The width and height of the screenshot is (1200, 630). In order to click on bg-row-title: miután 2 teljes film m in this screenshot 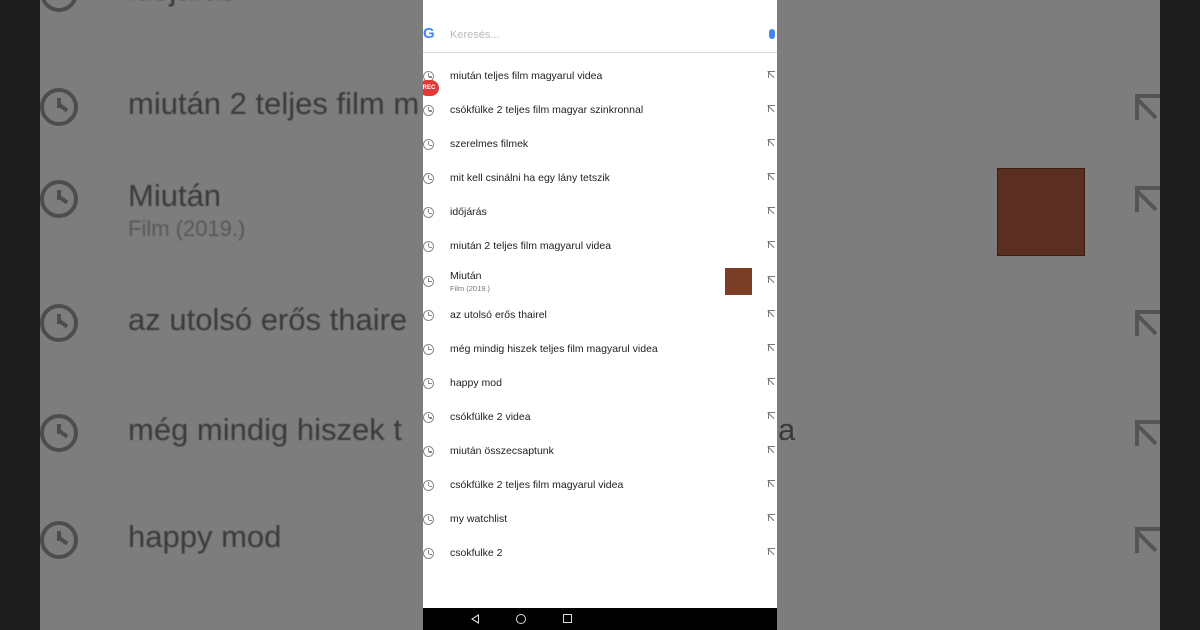, I will do `click(274, 103)`.